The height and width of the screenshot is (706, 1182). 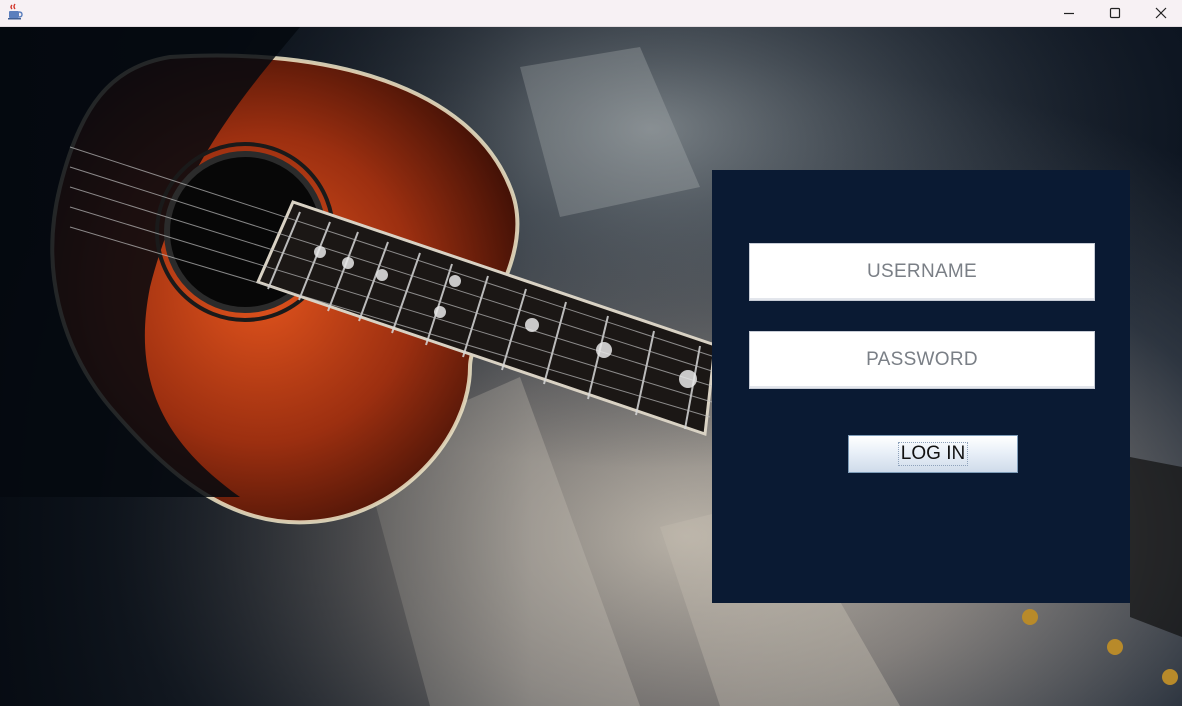 I want to click on maximize-icon, so click(x=1115, y=13).